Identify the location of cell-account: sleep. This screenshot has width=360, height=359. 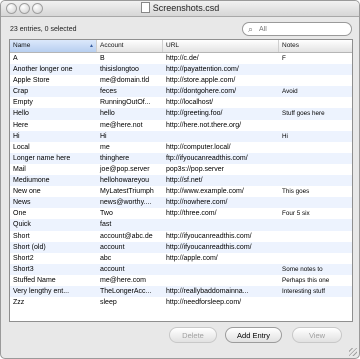
(108, 303).